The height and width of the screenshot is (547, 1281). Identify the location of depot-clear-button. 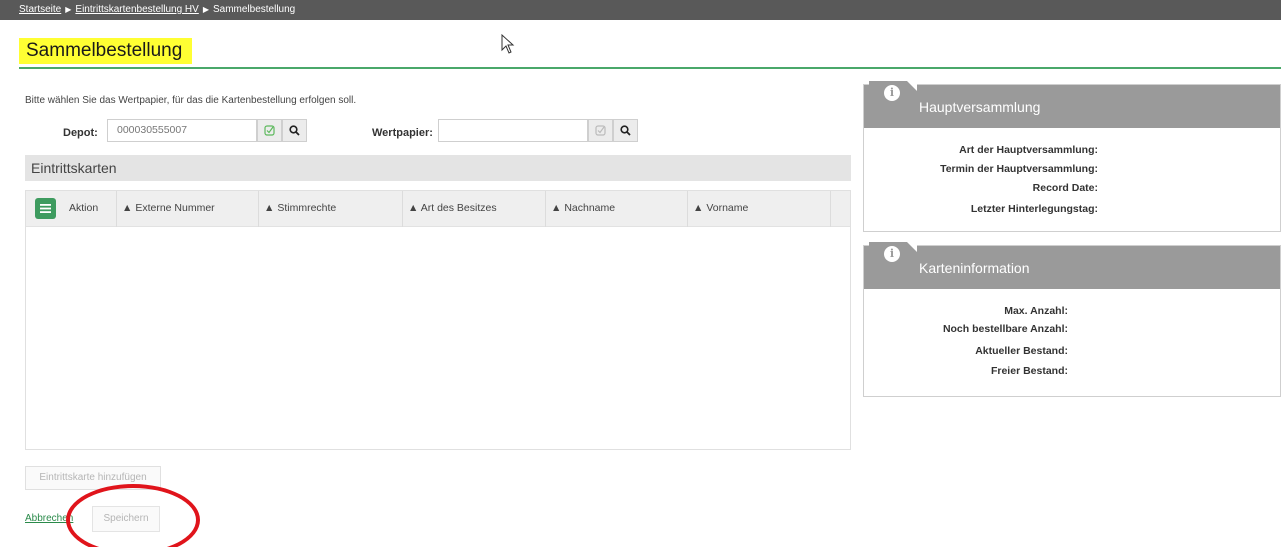
(269, 130).